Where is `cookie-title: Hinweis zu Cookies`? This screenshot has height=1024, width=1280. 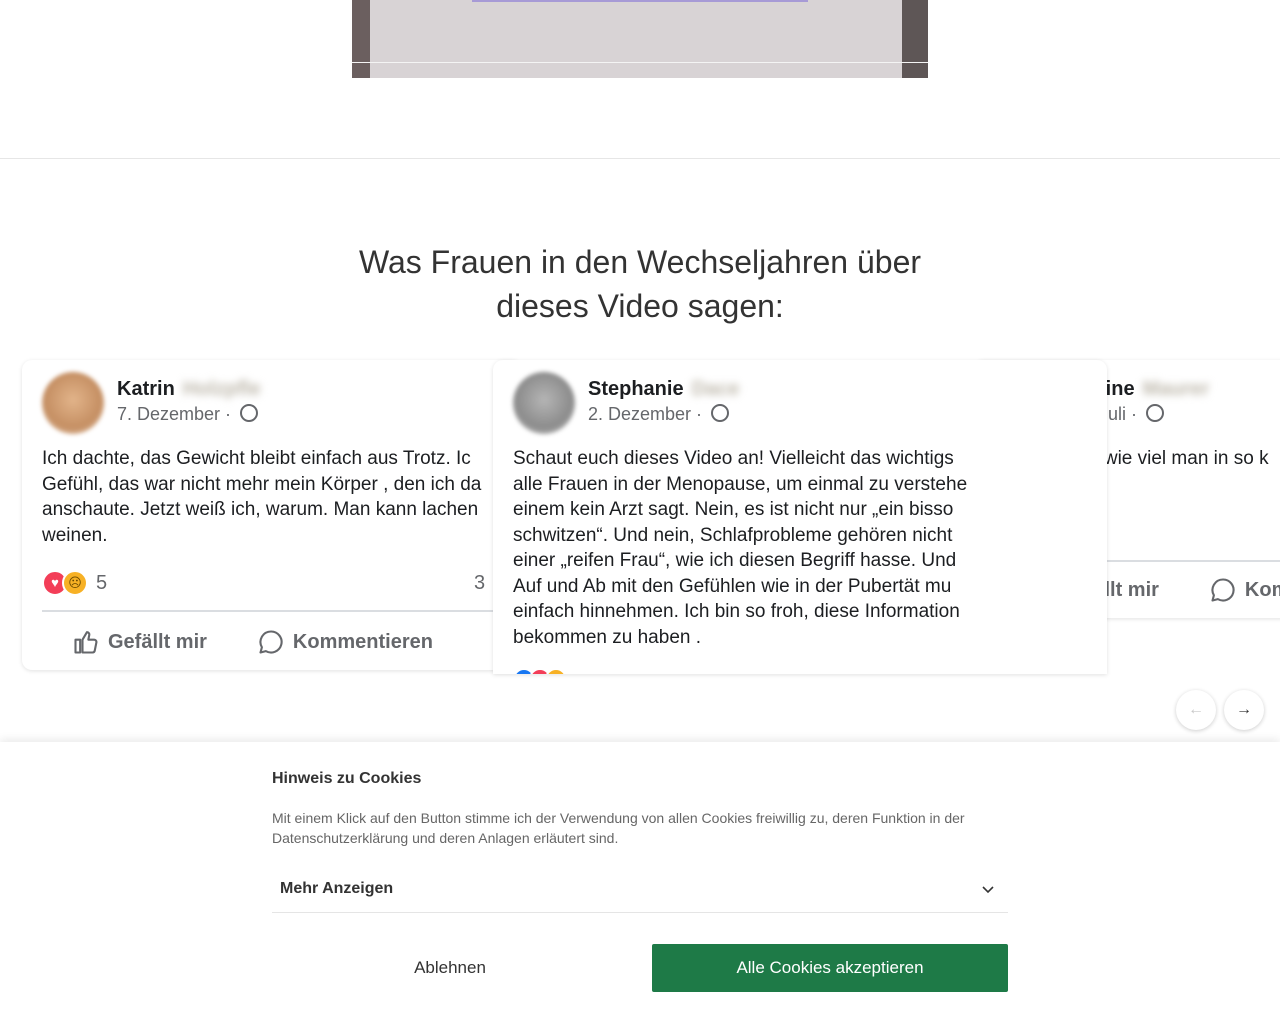 cookie-title: Hinweis zu Cookies is located at coordinates (347, 778).